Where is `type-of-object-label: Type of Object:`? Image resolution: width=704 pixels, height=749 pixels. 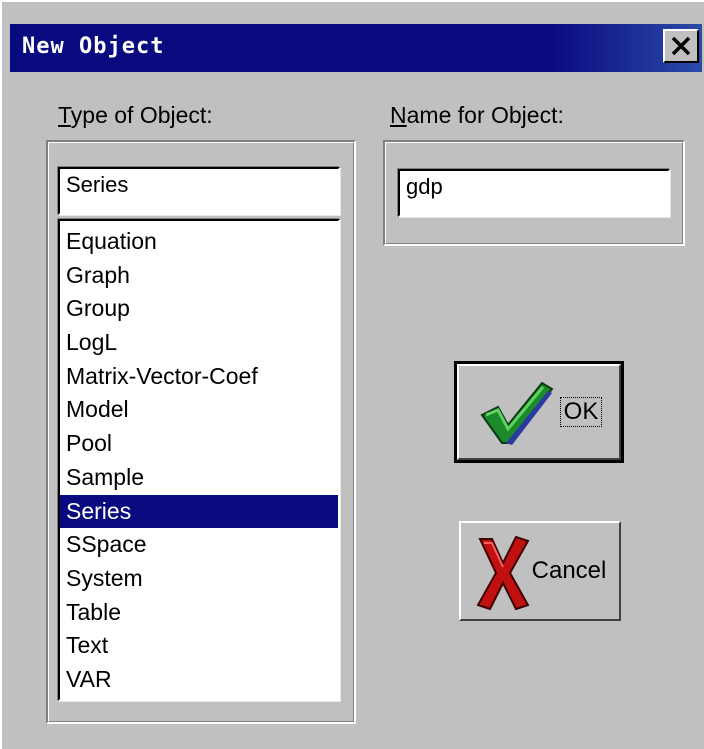 type-of-object-label: Type of Object: is located at coordinates (135, 115).